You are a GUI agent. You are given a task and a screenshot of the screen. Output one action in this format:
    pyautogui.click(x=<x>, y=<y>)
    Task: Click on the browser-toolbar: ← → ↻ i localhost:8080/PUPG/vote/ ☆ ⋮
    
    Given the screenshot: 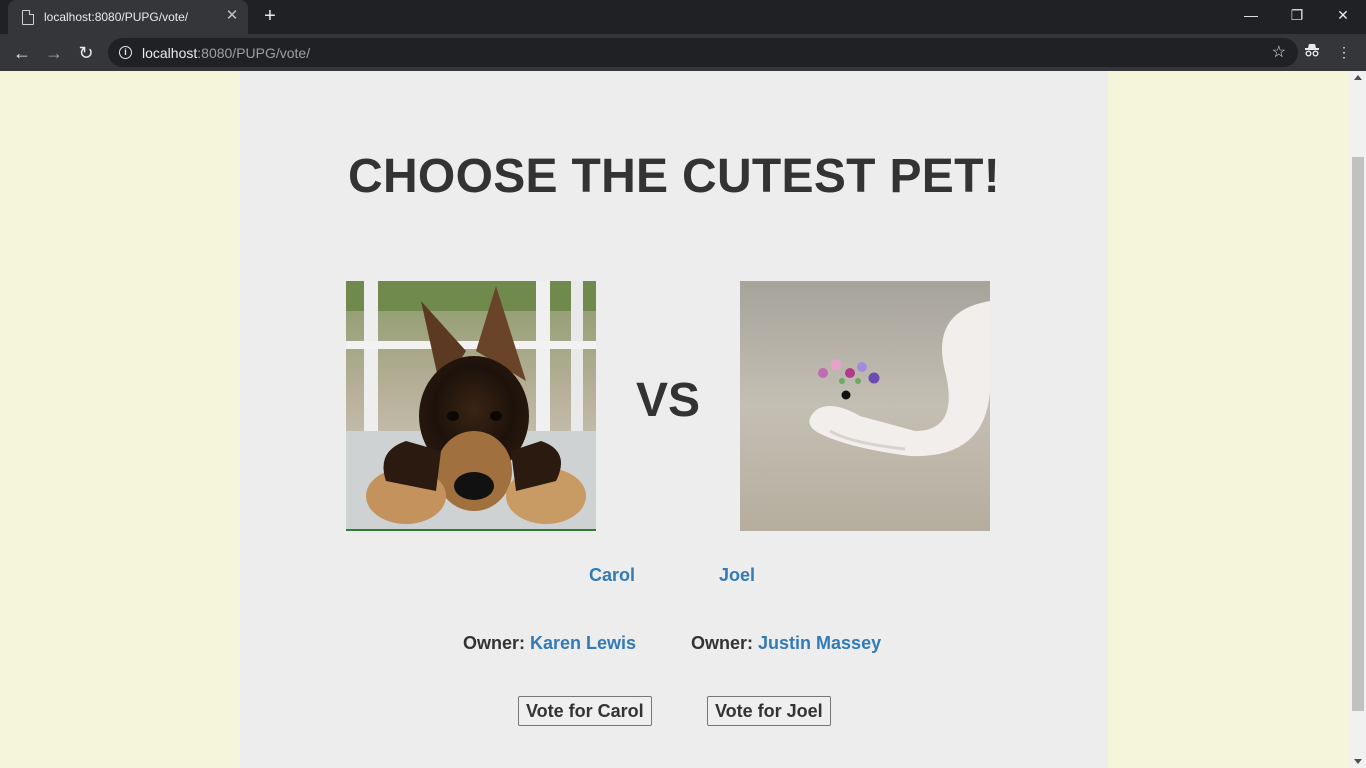 What is the action you would take?
    pyautogui.click(x=683, y=52)
    